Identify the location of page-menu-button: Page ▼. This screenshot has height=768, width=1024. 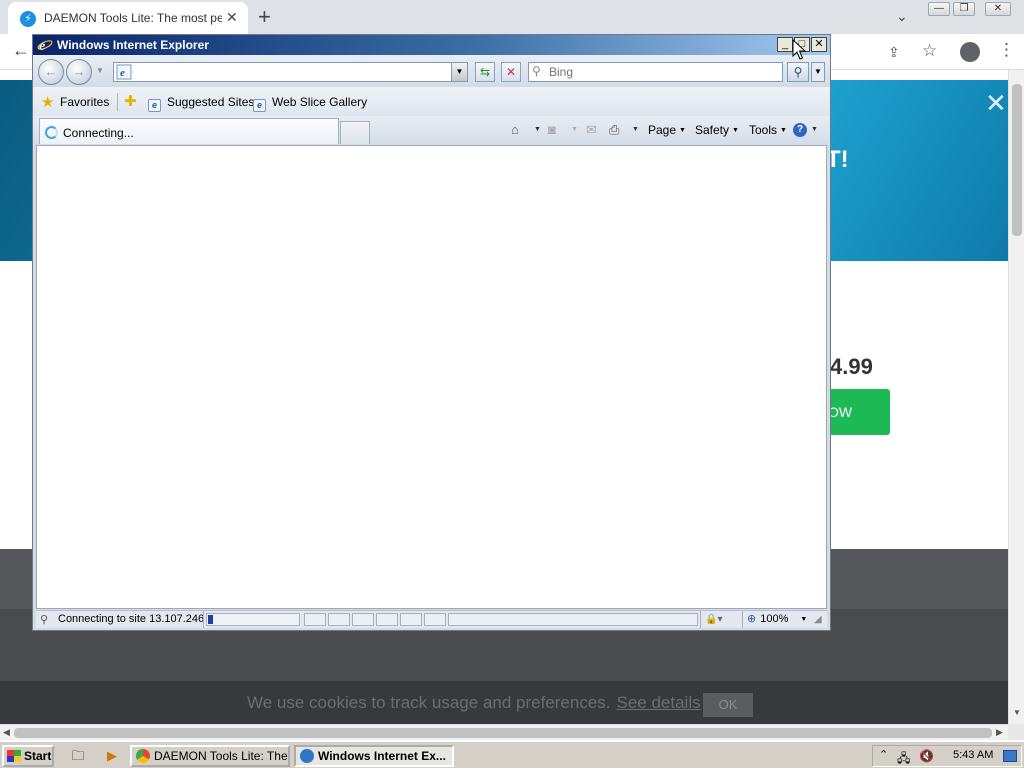
(667, 130).